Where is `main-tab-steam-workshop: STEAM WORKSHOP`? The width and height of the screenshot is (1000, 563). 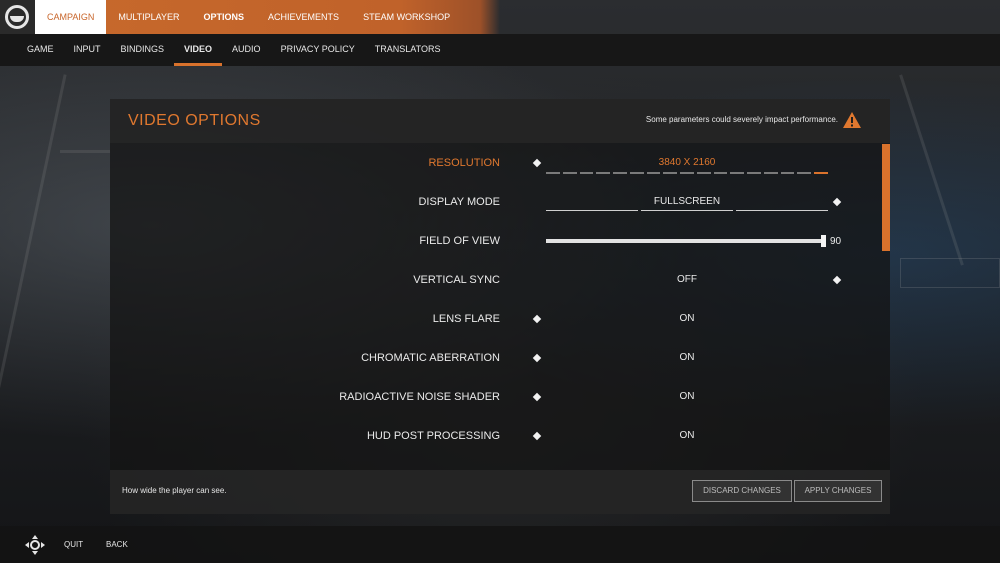
main-tab-steam-workshop: STEAM WORKSHOP is located at coordinates (406, 17).